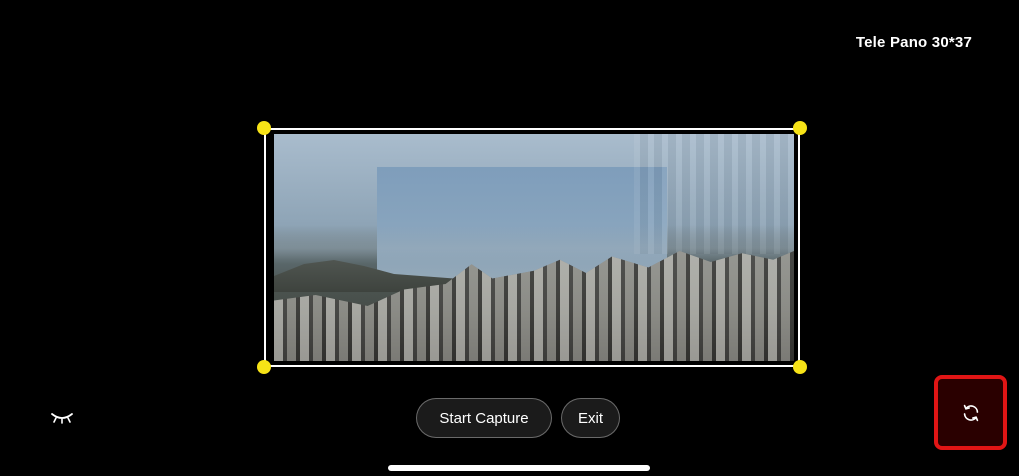 This screenshot has width=1019, height=476. What do you see at coordinates (62, 418) in the screenshot?
I see `eye-closed-icon` at bounding box center [62, 418].